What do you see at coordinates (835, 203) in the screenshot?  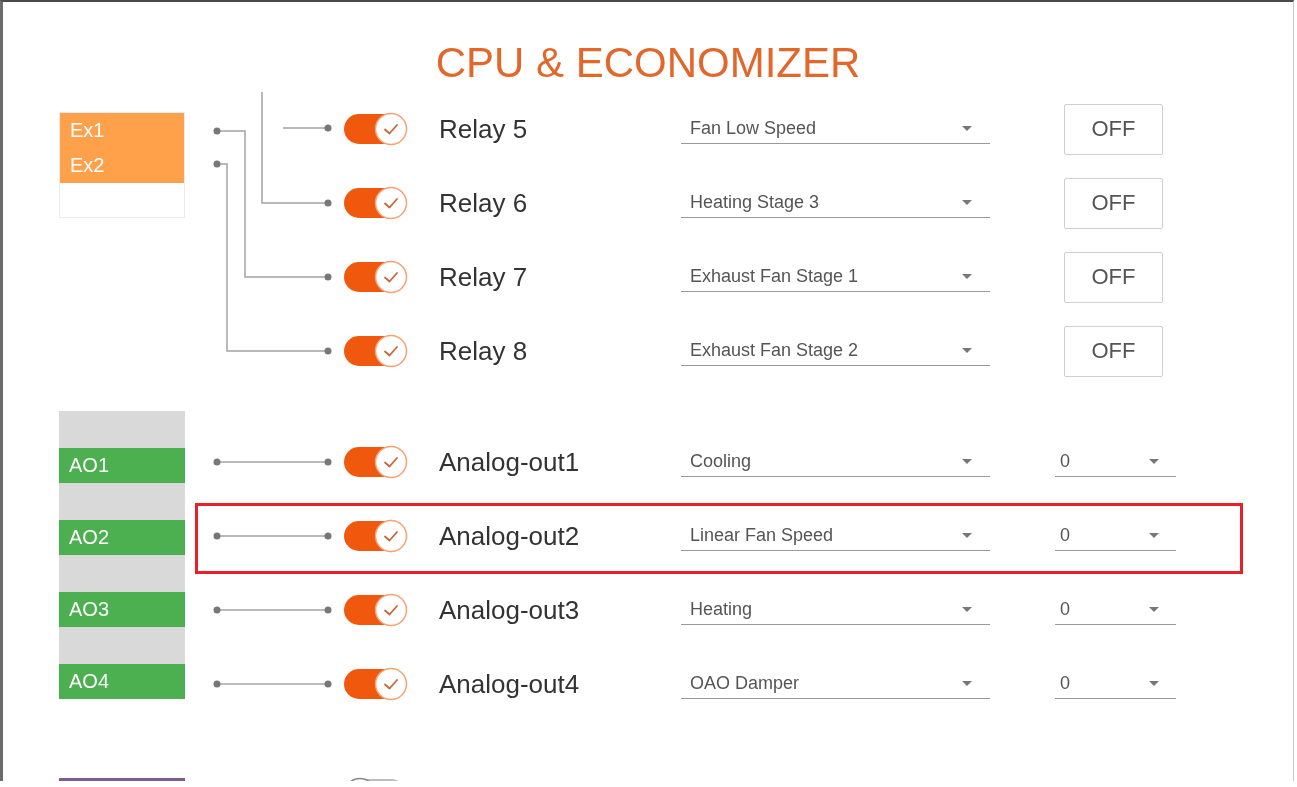 I see `function-dropdown: Heating Stage 3` at bounding box center [835, 203].